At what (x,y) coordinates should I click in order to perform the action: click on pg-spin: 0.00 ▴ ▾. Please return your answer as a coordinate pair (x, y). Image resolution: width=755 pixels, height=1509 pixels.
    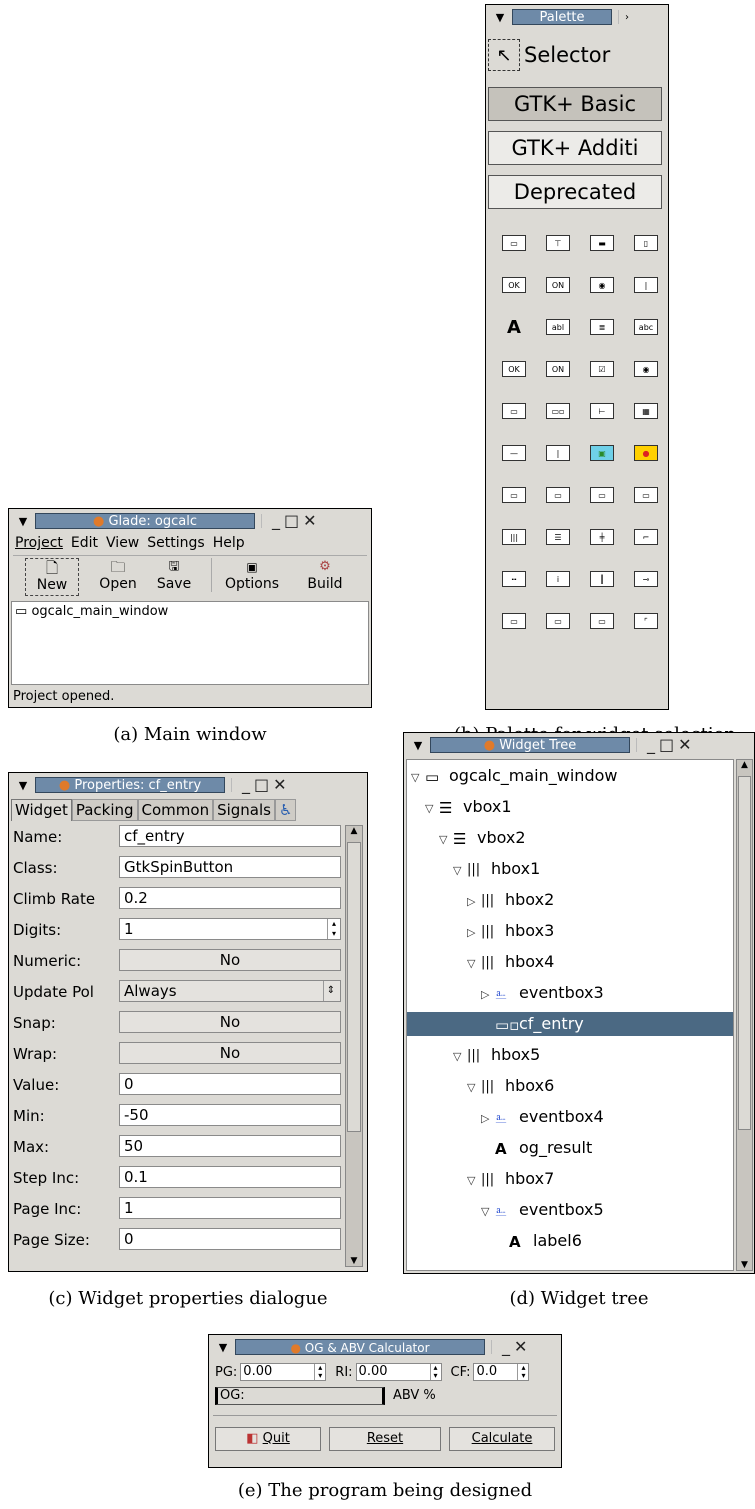
    Looking at the image, I should click on (283, 1372).